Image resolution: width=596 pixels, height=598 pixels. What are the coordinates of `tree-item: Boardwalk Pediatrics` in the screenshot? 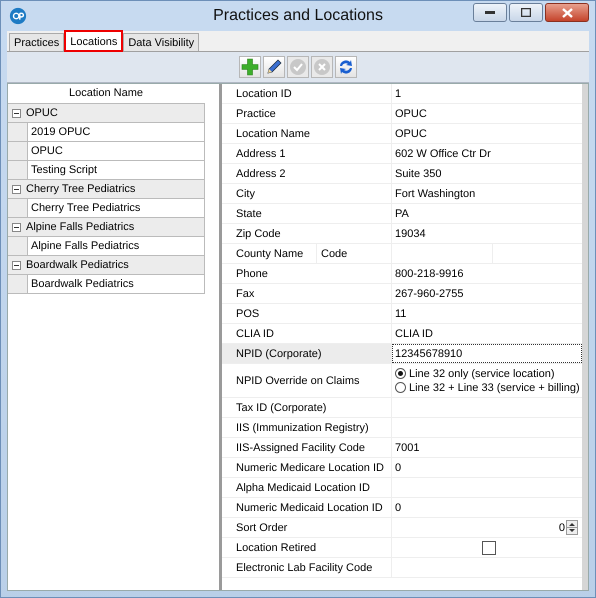 It's located at (115, 284).